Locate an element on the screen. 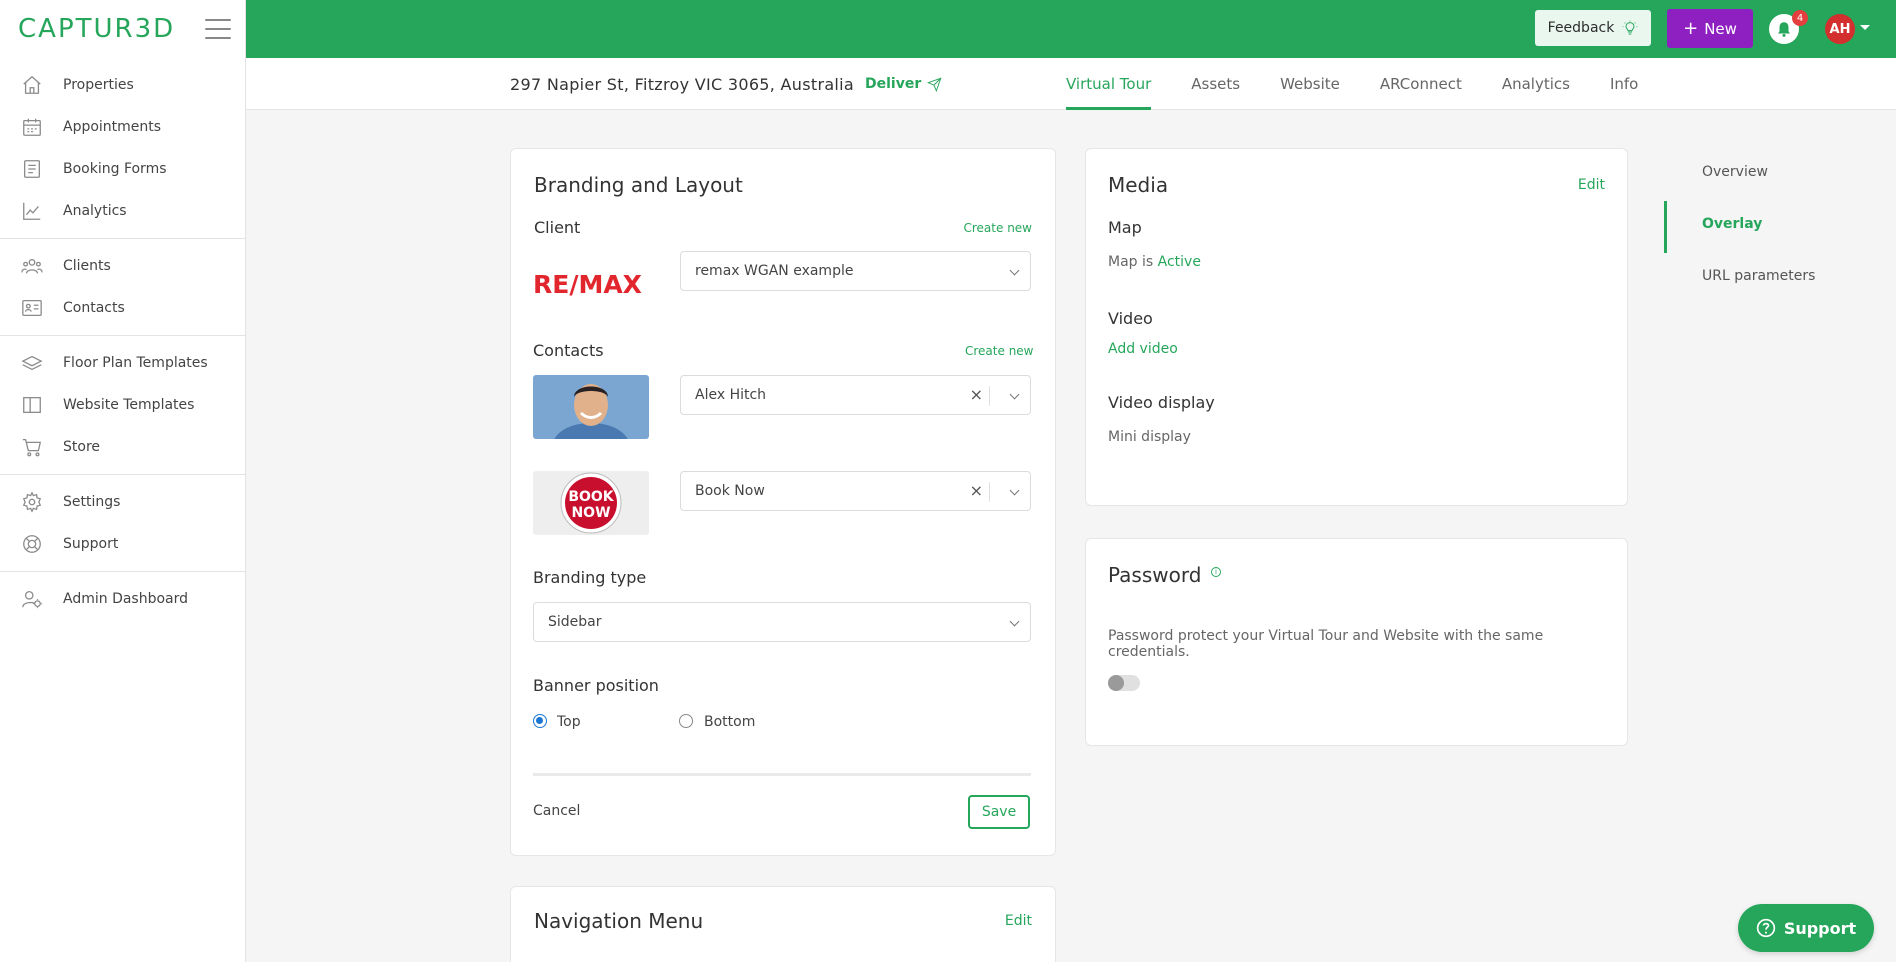  nav-group-settings: Settings Support is located at coordinates (122, 523).